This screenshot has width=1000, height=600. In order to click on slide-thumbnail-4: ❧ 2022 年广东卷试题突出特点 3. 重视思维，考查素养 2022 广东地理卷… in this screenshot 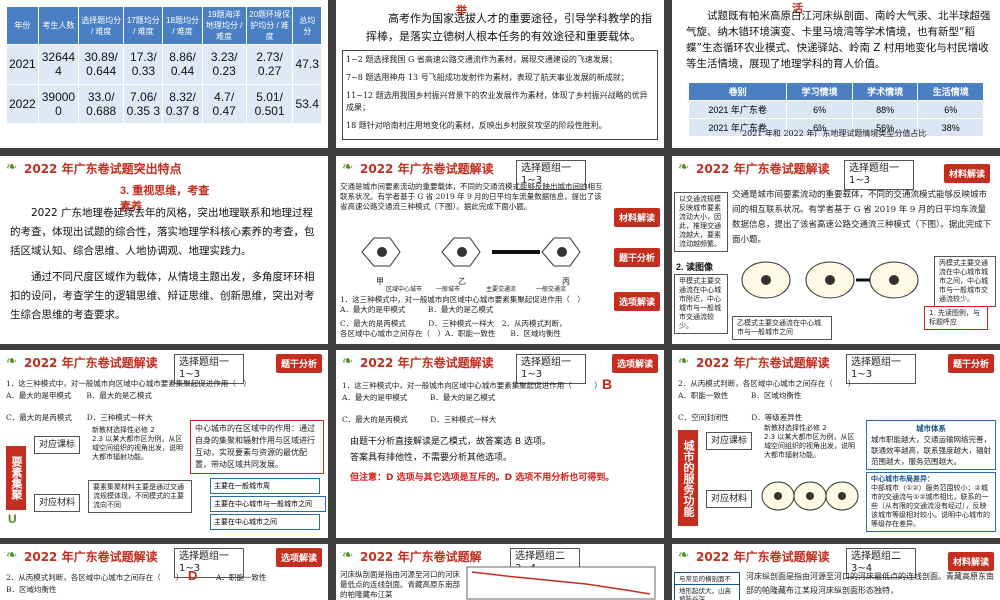, I will do `click(164, 250)`.